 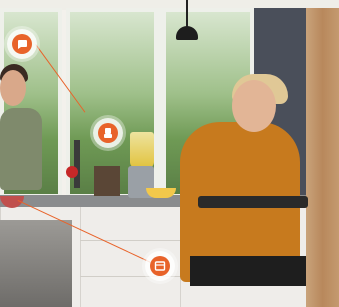 I want to click on oven-door, so click(x=248, y=271).